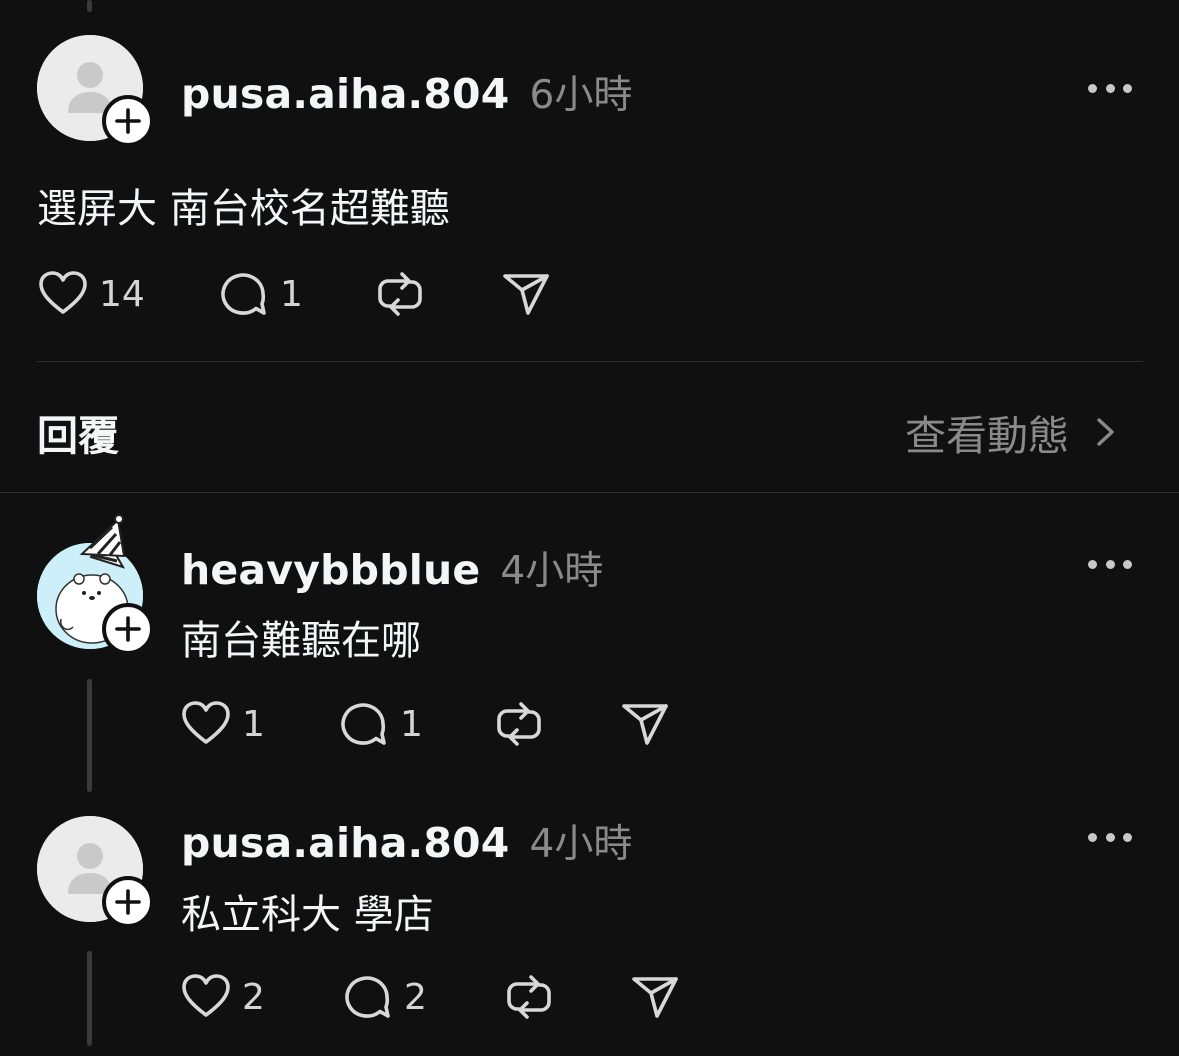 Image resolution: width=1179 pixels, height=1056 pixels. I want to click on like-button: 2, so click(222, 997).